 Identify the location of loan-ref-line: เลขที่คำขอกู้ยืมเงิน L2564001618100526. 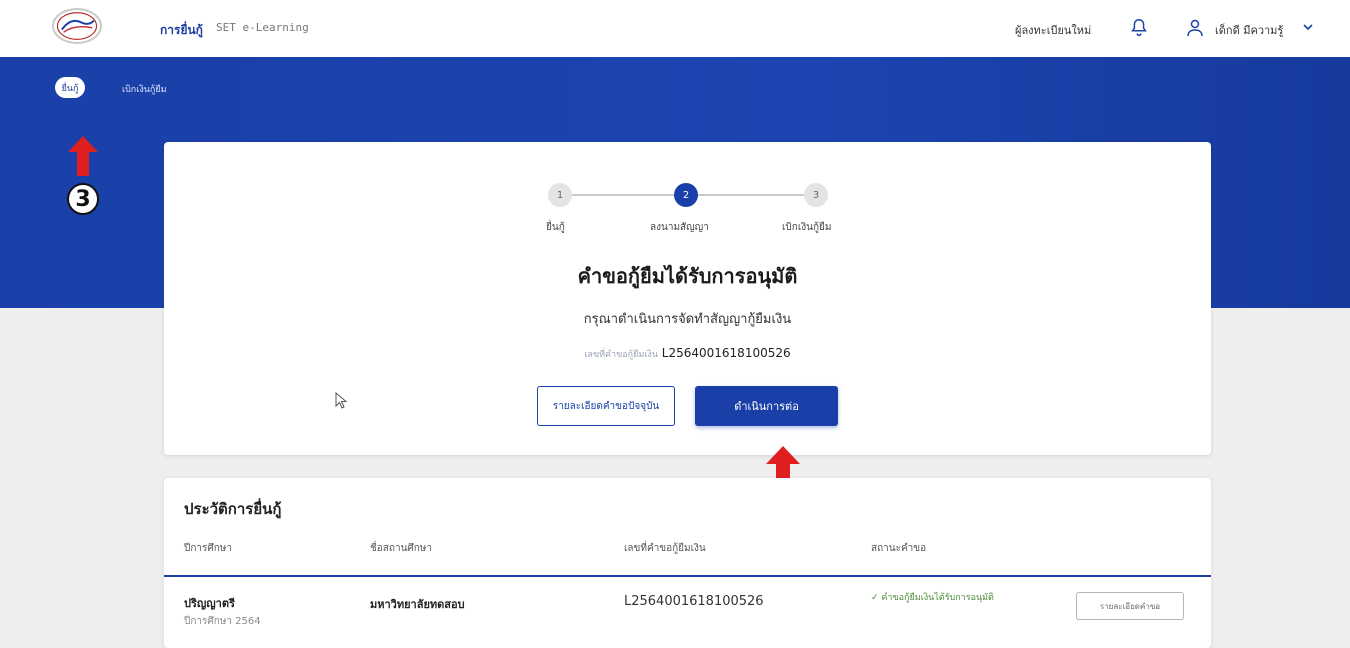
(687, 353).